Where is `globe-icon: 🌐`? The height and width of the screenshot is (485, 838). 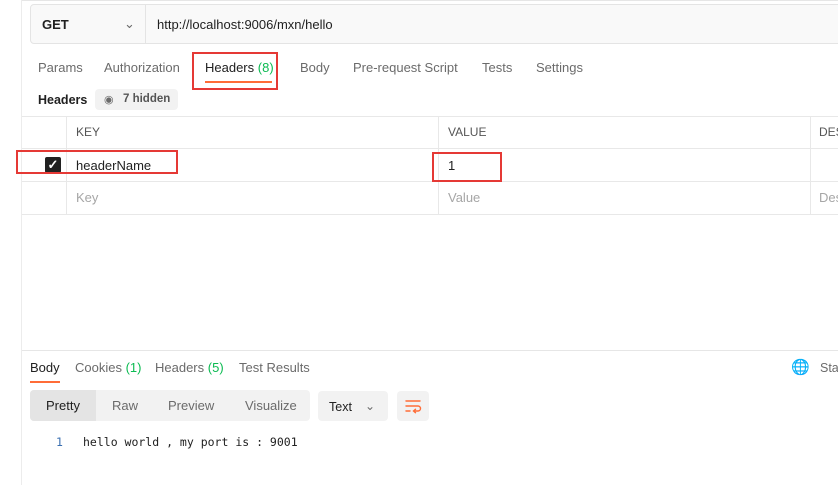
globe-icon: 🌐 is located at coordinates (800, 367).